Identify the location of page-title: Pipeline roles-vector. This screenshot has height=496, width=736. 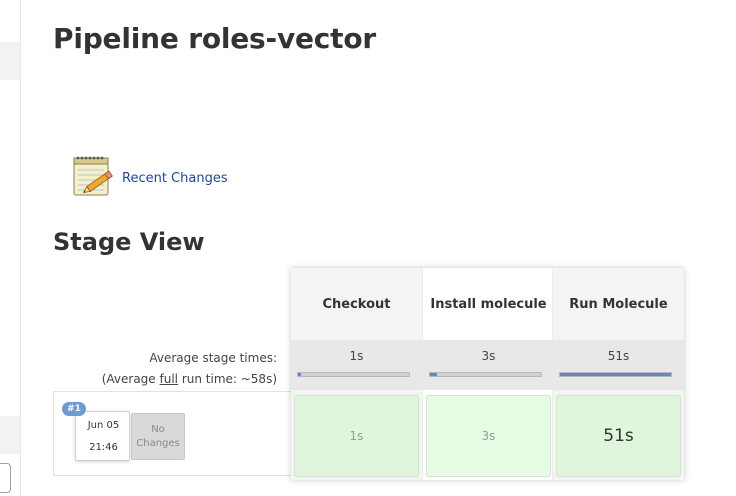
(215, 38).